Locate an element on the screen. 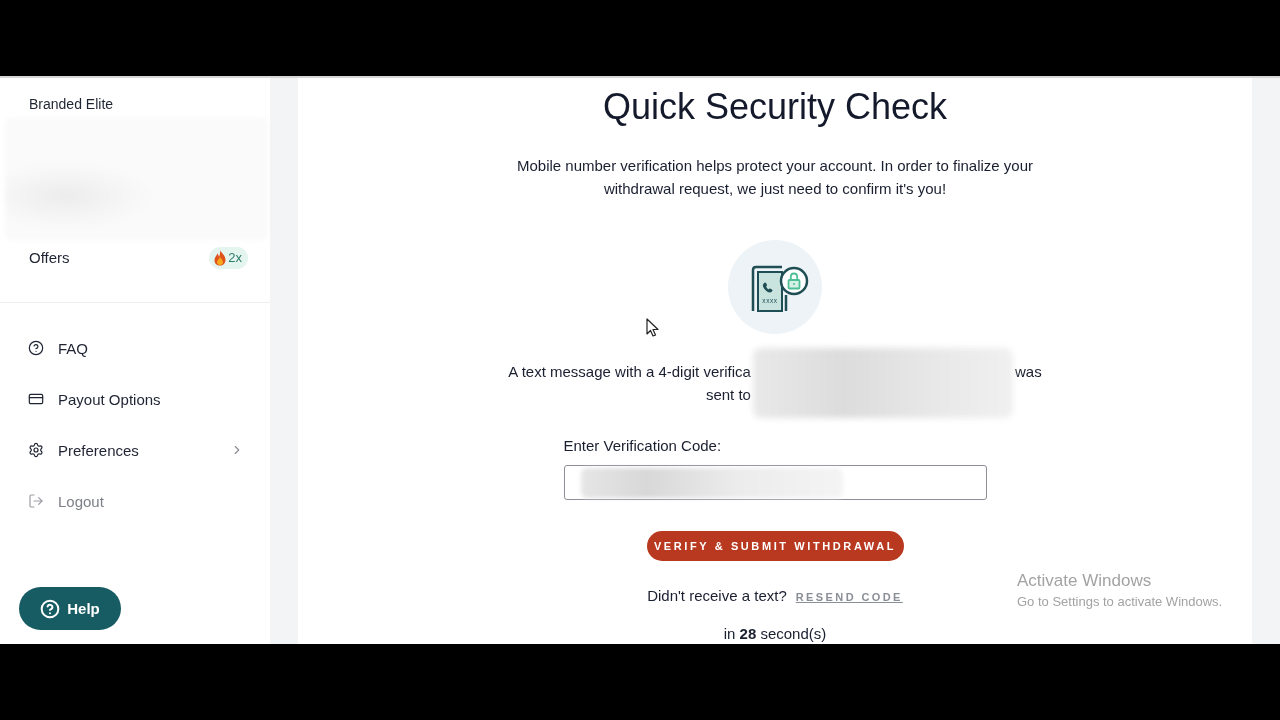 This screenshot has height=720, width=1280. flame-icon is located at coordinates (220, 258).